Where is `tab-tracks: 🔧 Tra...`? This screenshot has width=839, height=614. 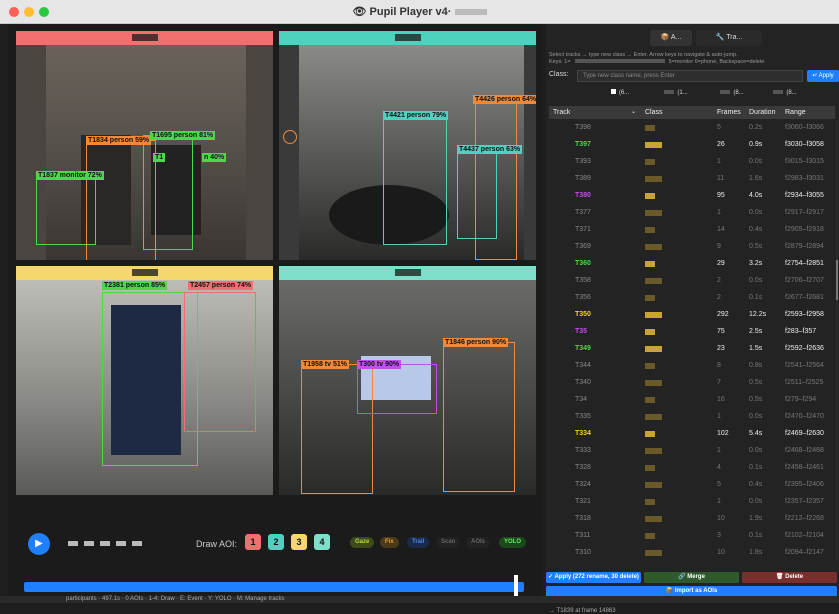
tab-tracks: 🔧 Tra... is located at coordinates (729, 38).